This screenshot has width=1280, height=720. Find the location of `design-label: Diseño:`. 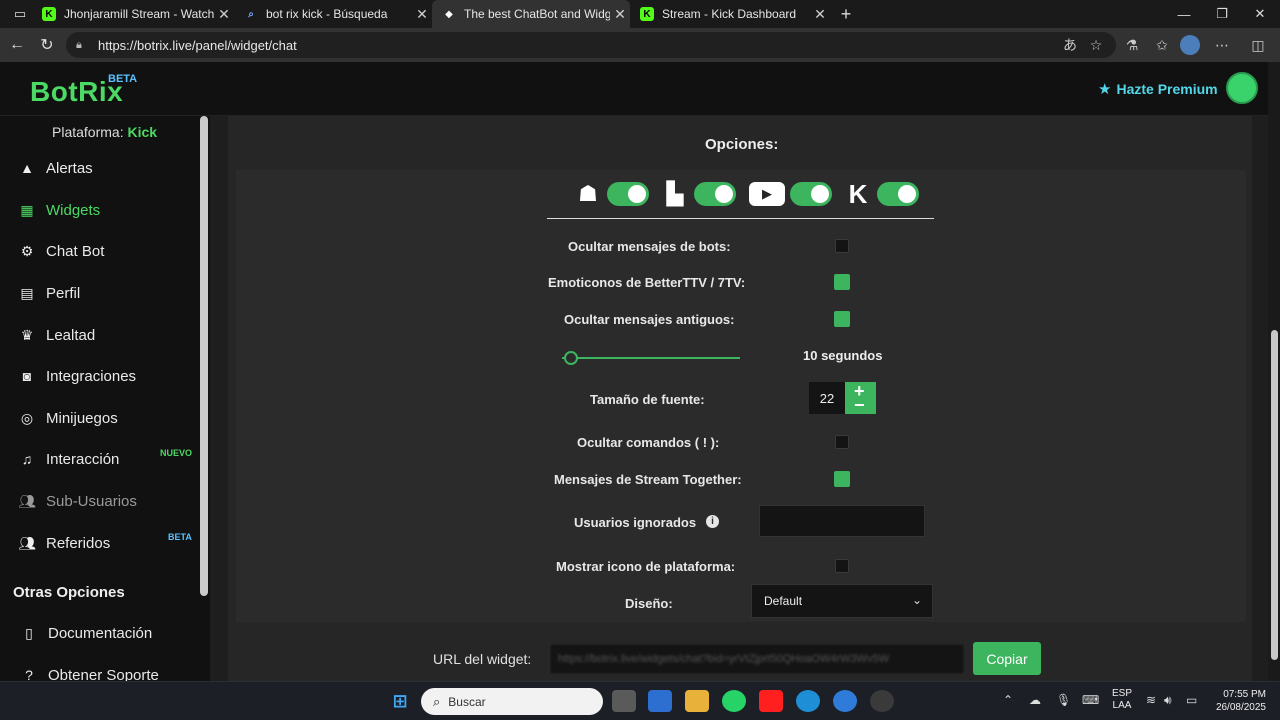

design-label: Diseño: is located at coordinates (649, 603).